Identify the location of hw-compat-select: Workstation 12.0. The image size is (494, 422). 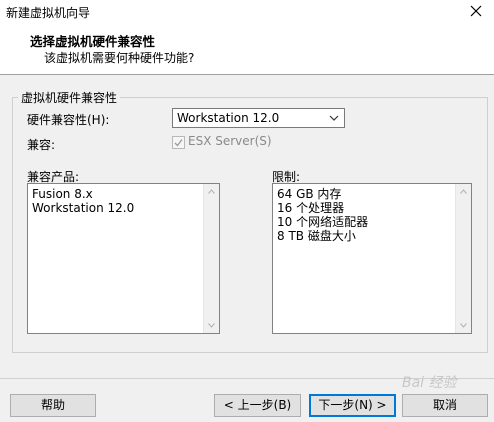
(258, 118).